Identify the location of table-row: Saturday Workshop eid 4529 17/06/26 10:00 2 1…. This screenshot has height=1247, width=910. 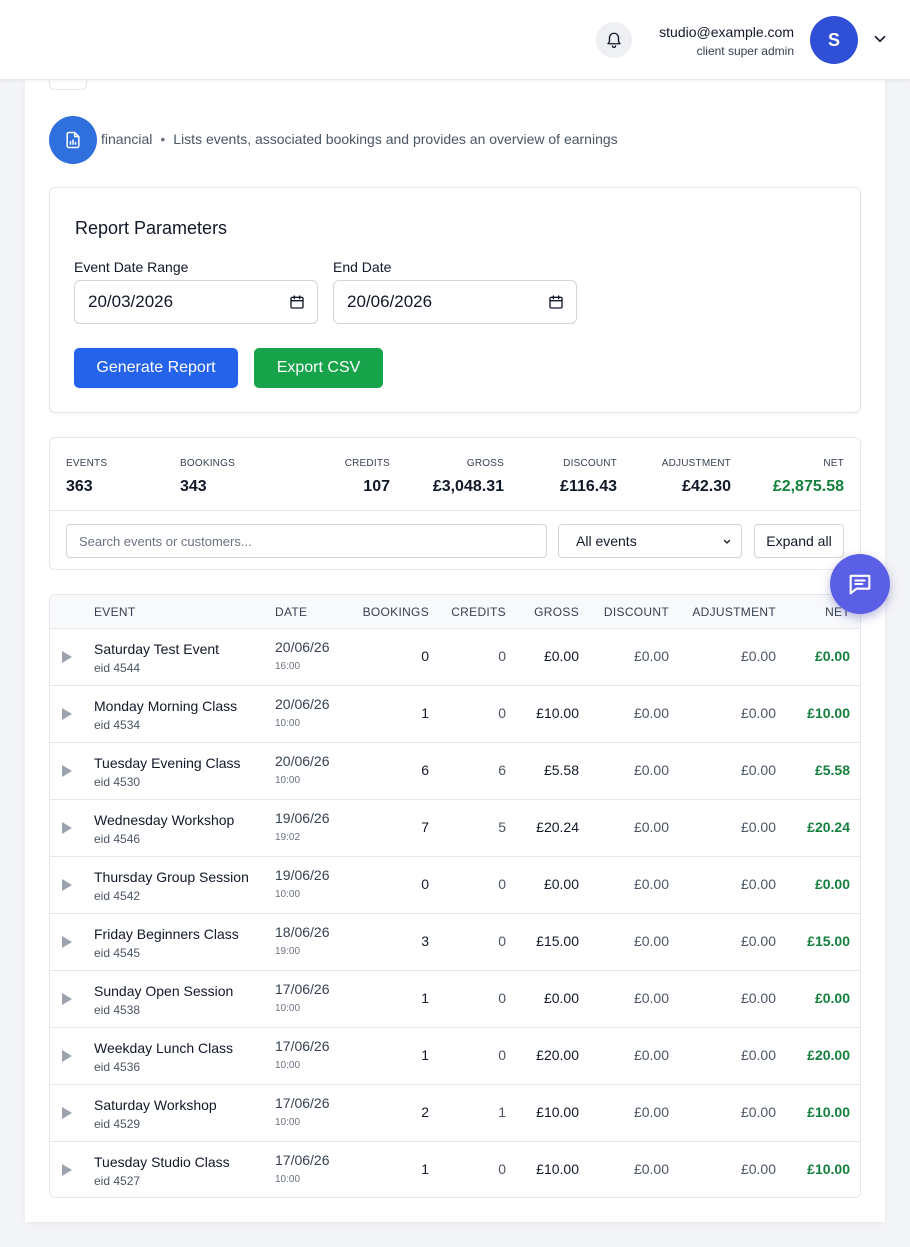
(455, 1113).